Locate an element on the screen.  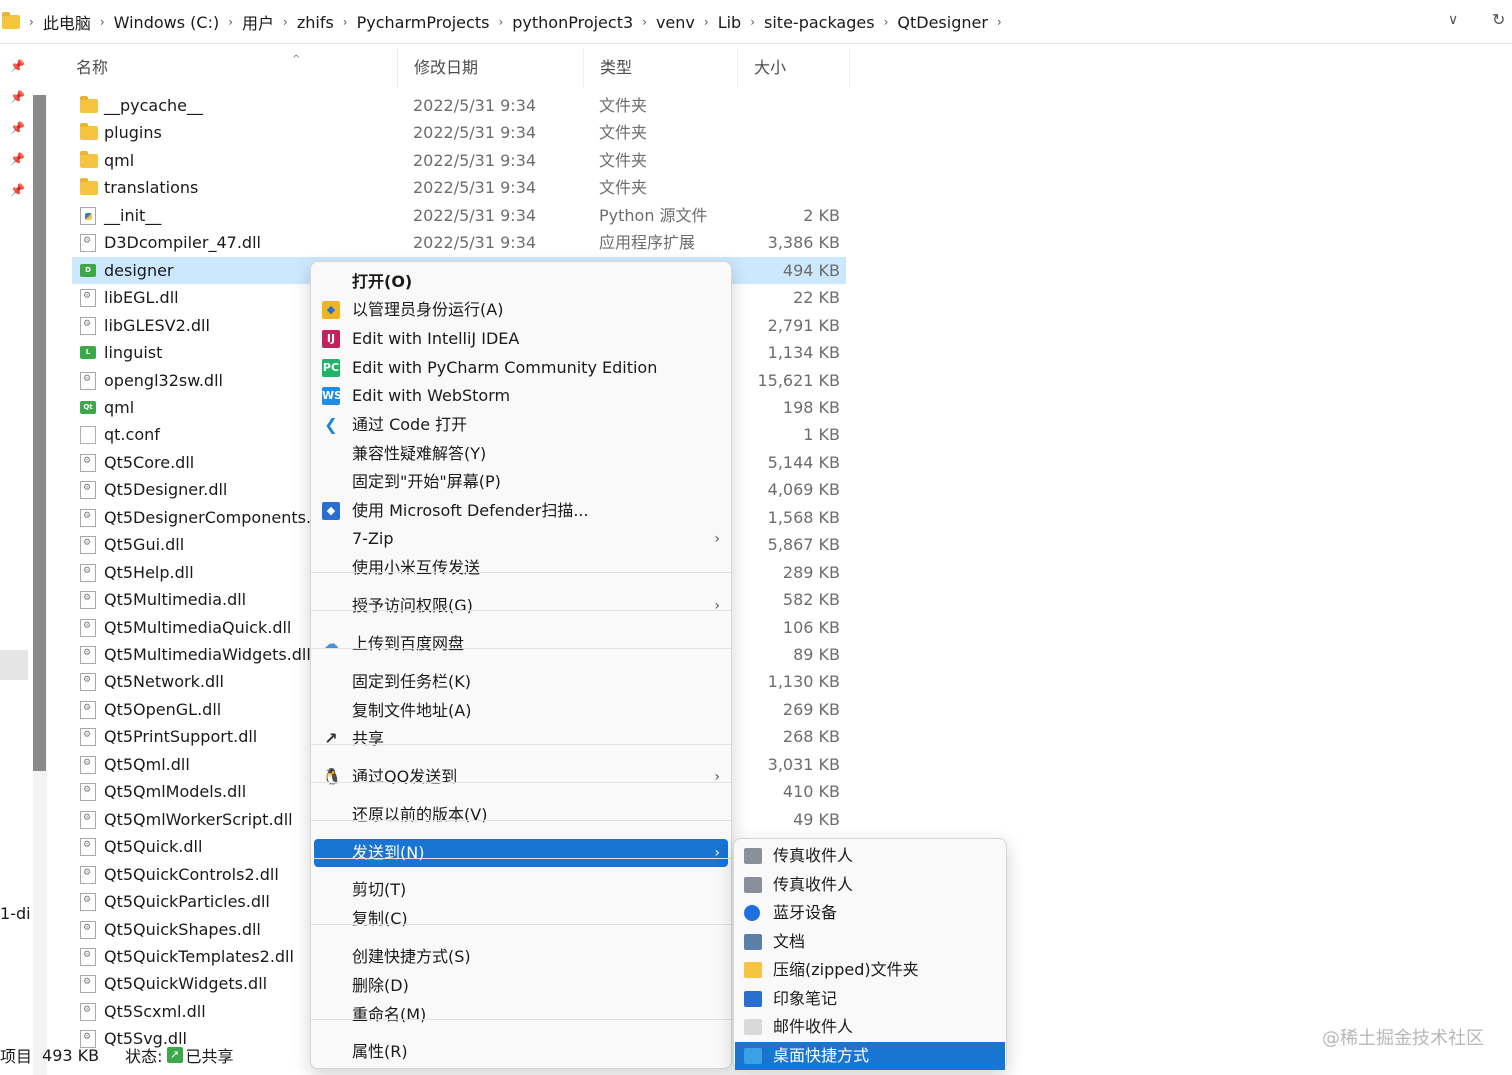
column-header-label: 修改日期 is located at coordinates (446, 67).